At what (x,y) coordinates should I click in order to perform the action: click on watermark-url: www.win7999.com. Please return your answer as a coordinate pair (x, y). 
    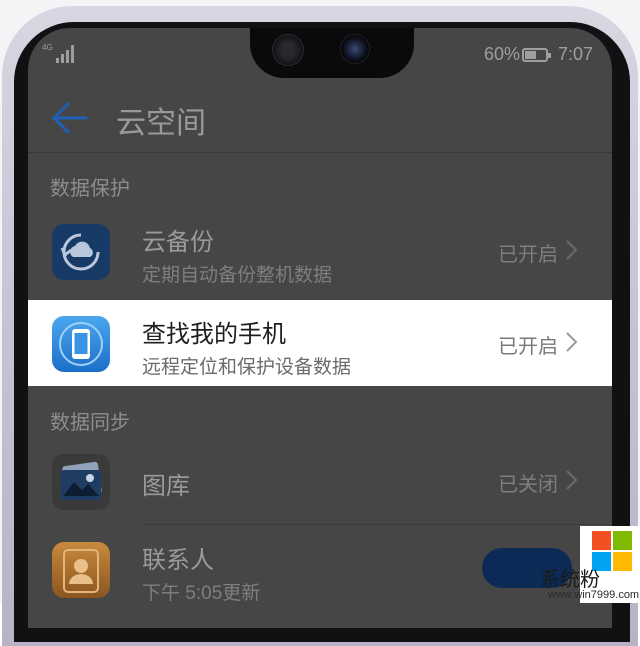
    Looking at the image, I should click on (594, 595).